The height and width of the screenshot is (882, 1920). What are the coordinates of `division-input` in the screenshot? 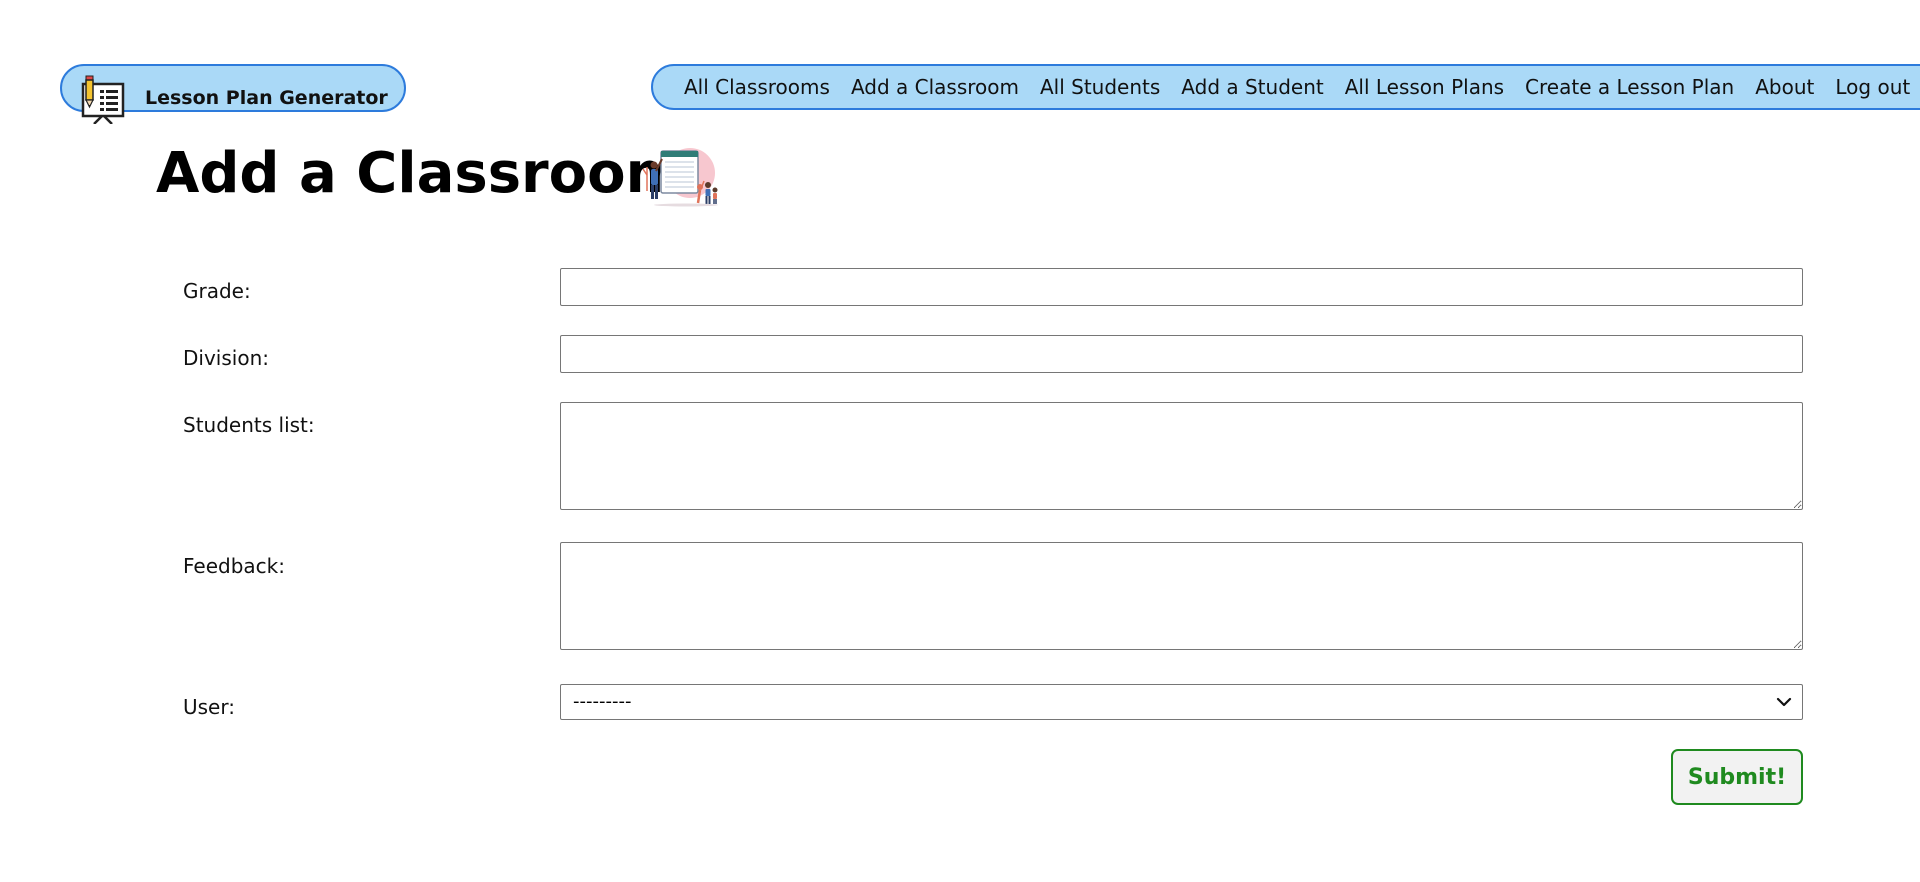 It's located at (1181, 354).